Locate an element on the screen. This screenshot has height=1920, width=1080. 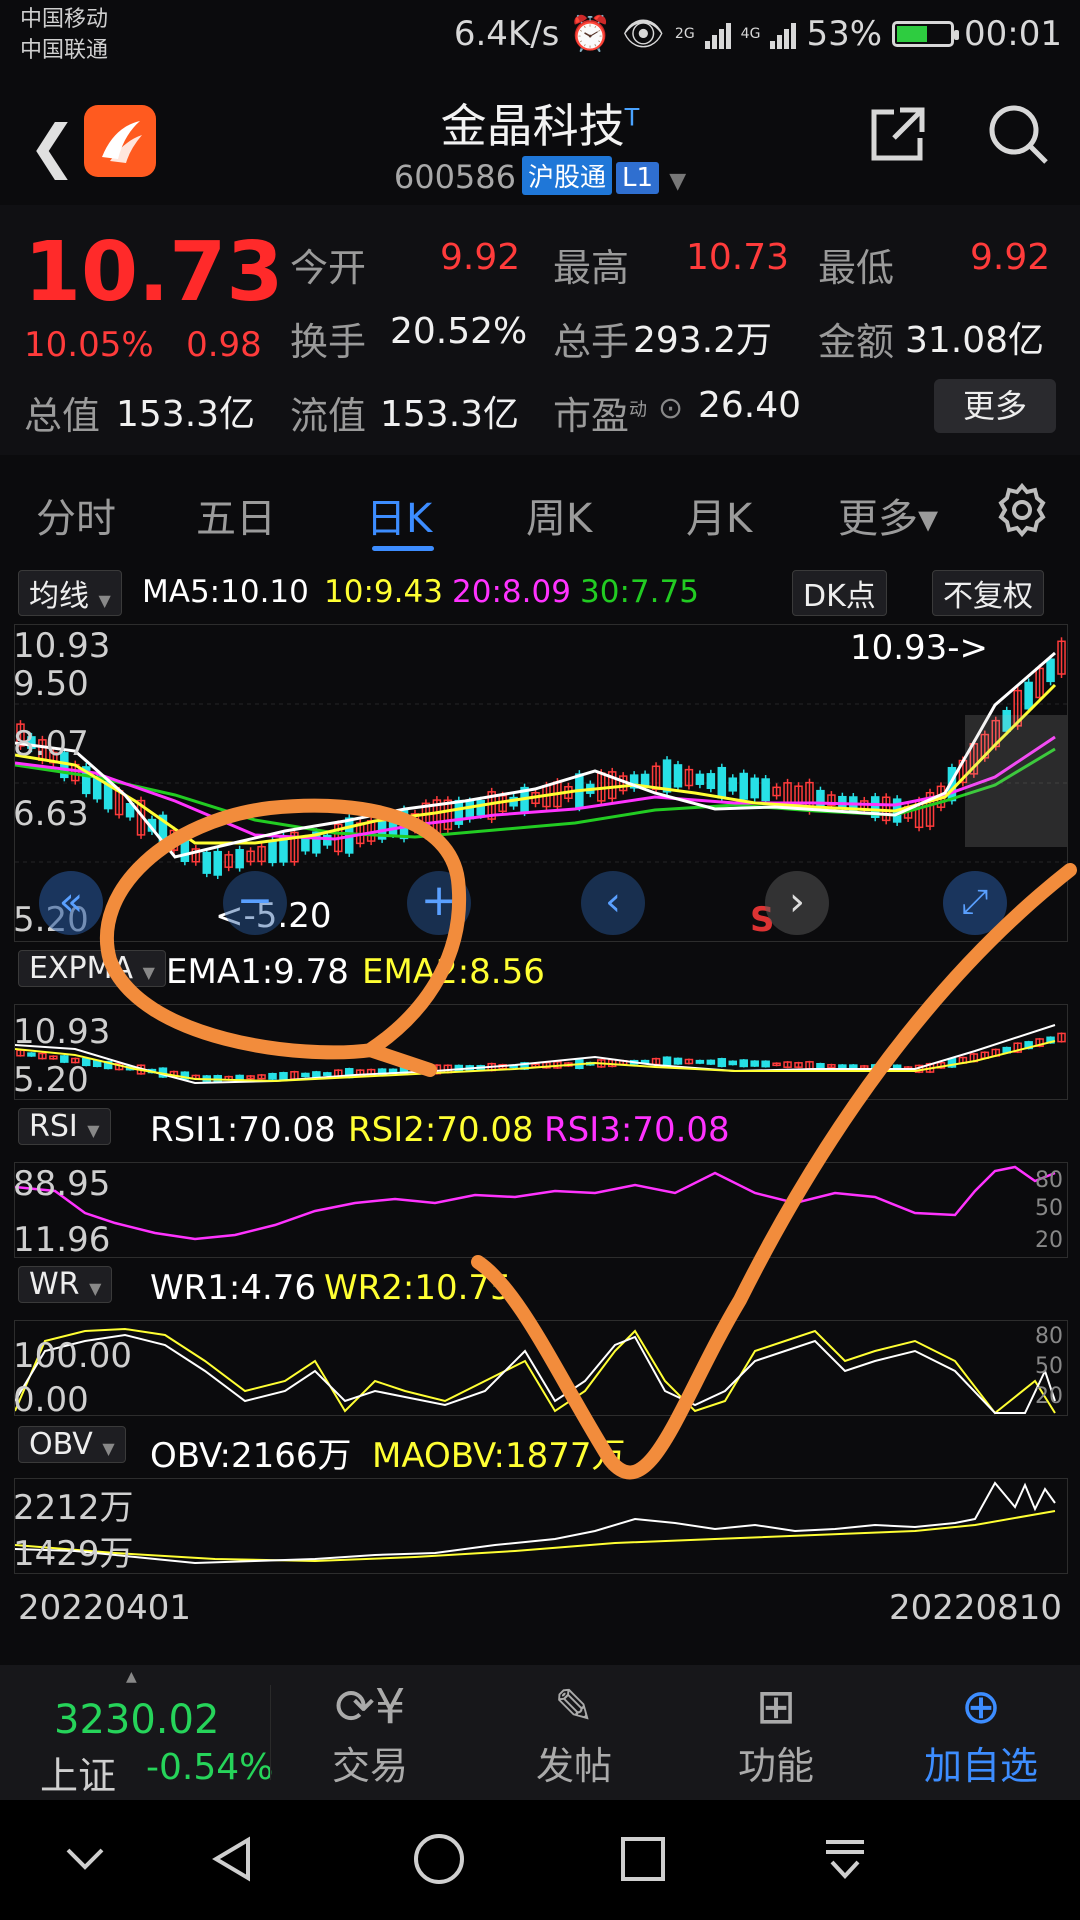
wr-ref-50: 50 is located at coordinates (1049, 1366).